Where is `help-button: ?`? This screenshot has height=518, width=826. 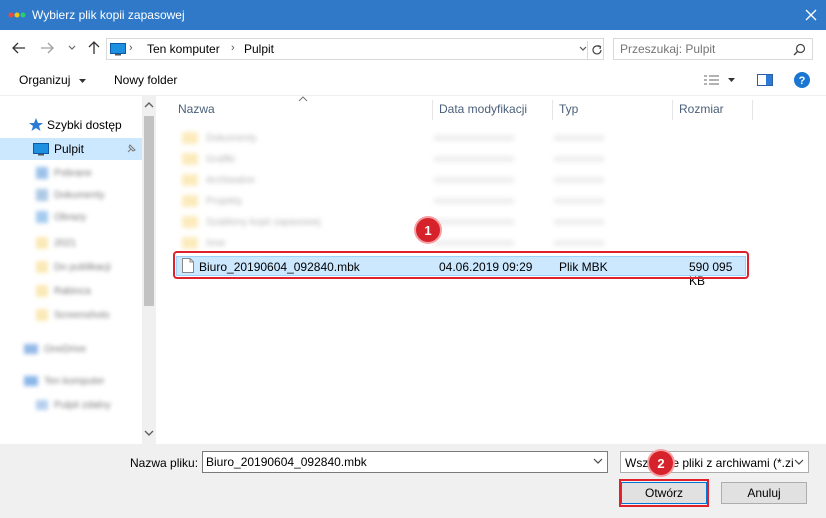 help-button: ? is located at coordinates (802, 81).